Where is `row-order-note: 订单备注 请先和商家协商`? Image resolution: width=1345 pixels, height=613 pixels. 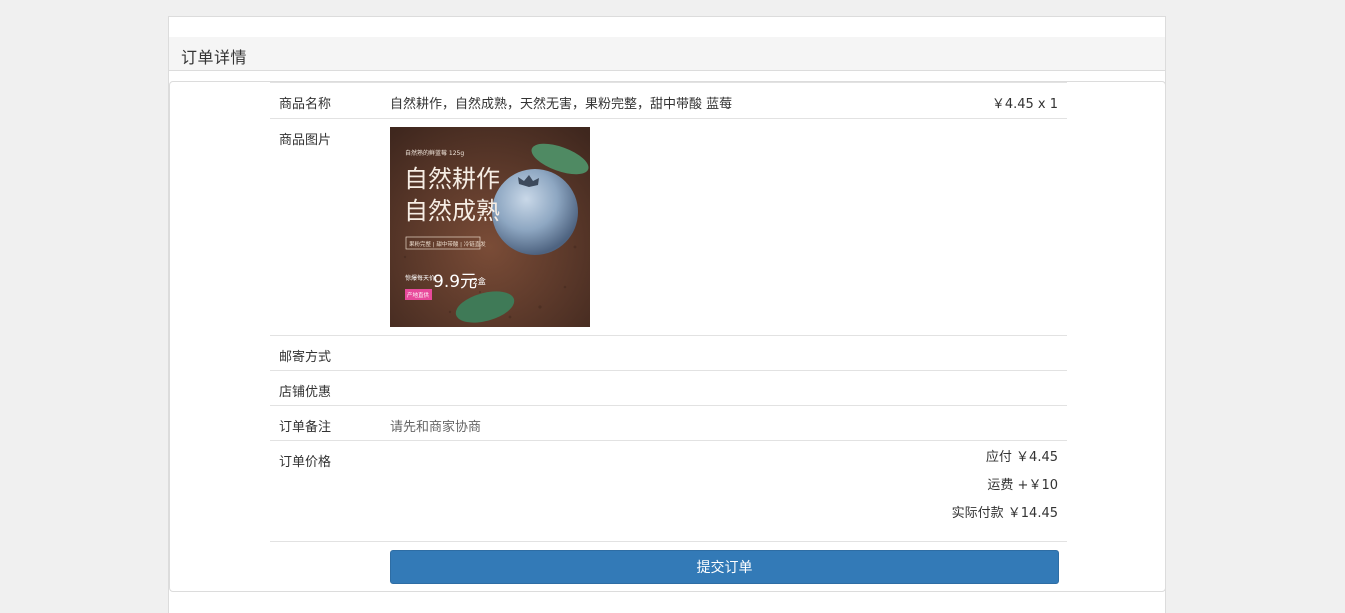
row-order-note: 订单备注 请先和商家协商 is located at coordinates (668, 423).